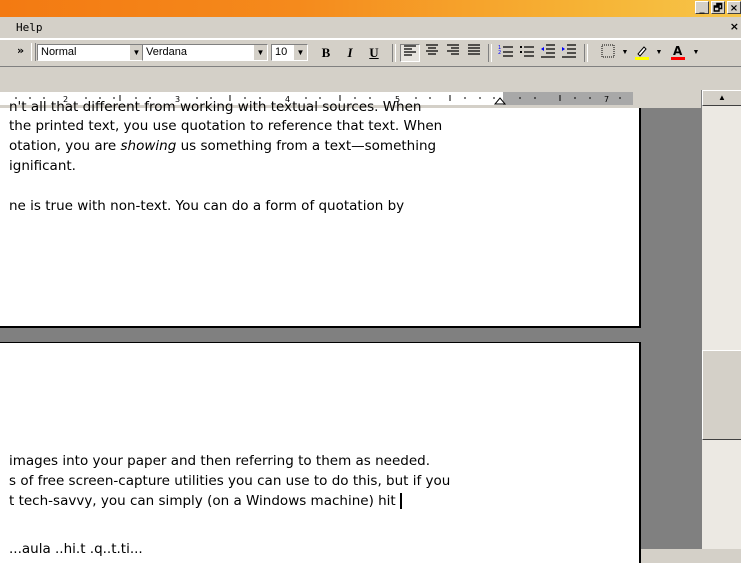  I want to click on justify-icon, so click(474, 53).